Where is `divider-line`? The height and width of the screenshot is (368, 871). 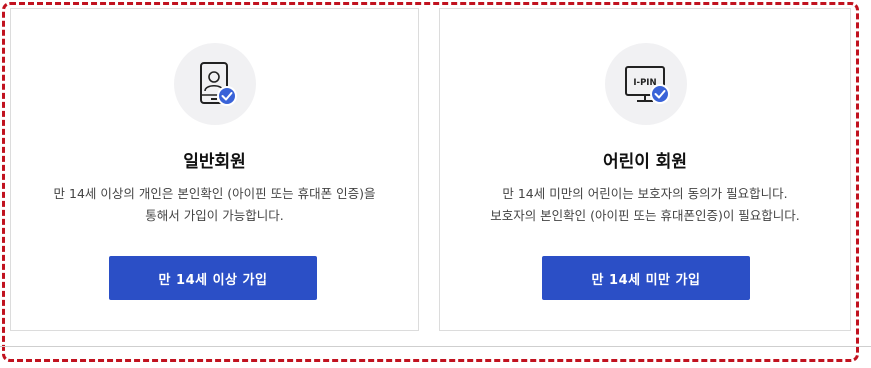 divider-line is located at coordinates (435, 346).